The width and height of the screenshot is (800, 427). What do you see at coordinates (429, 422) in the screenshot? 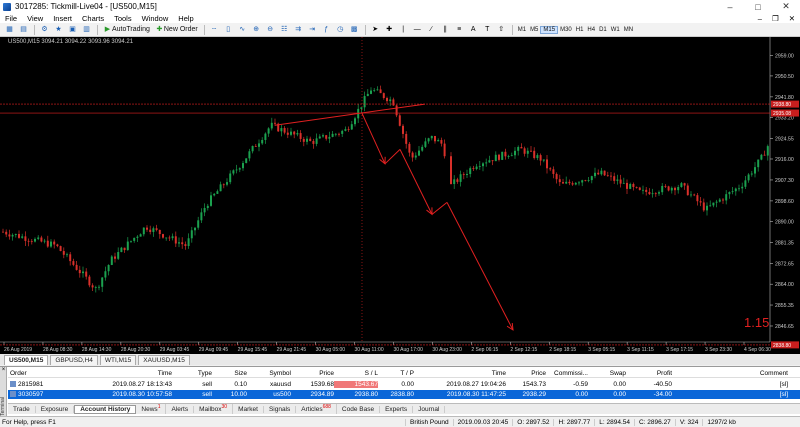
I see `status-profile: British Pound` at bounding box center [429, 422].